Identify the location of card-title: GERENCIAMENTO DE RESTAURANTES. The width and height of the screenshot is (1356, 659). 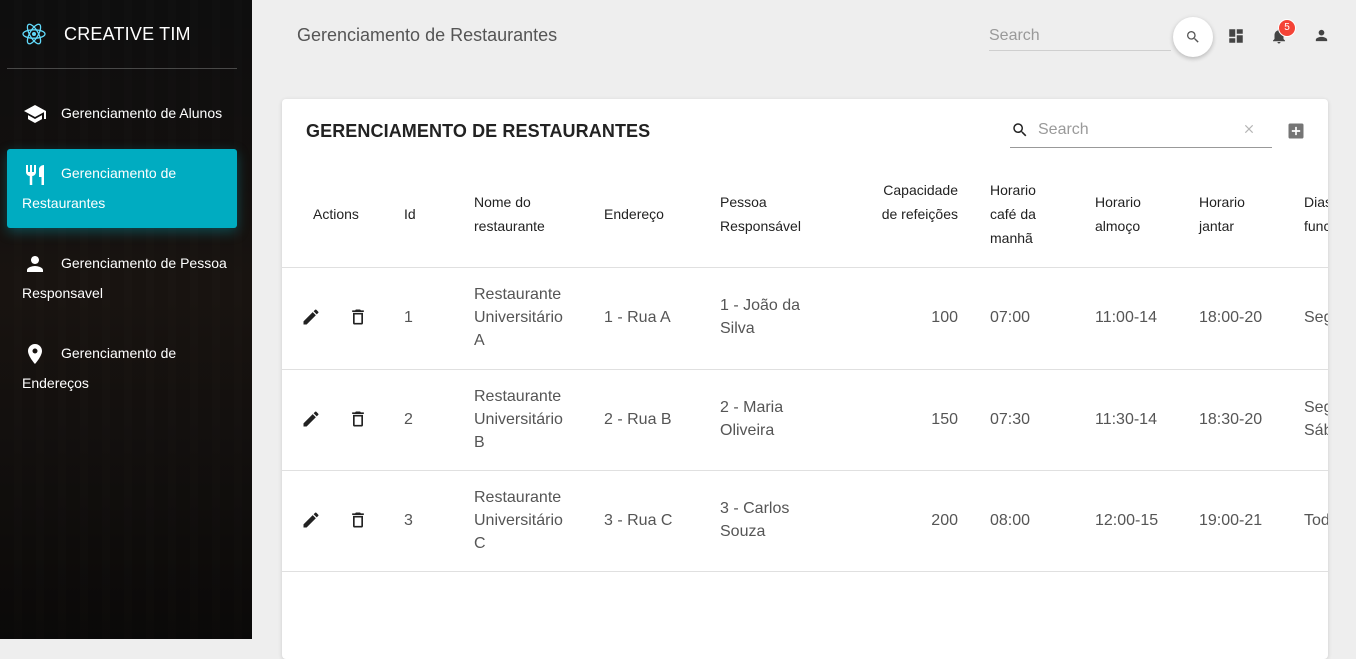
(478, 131).